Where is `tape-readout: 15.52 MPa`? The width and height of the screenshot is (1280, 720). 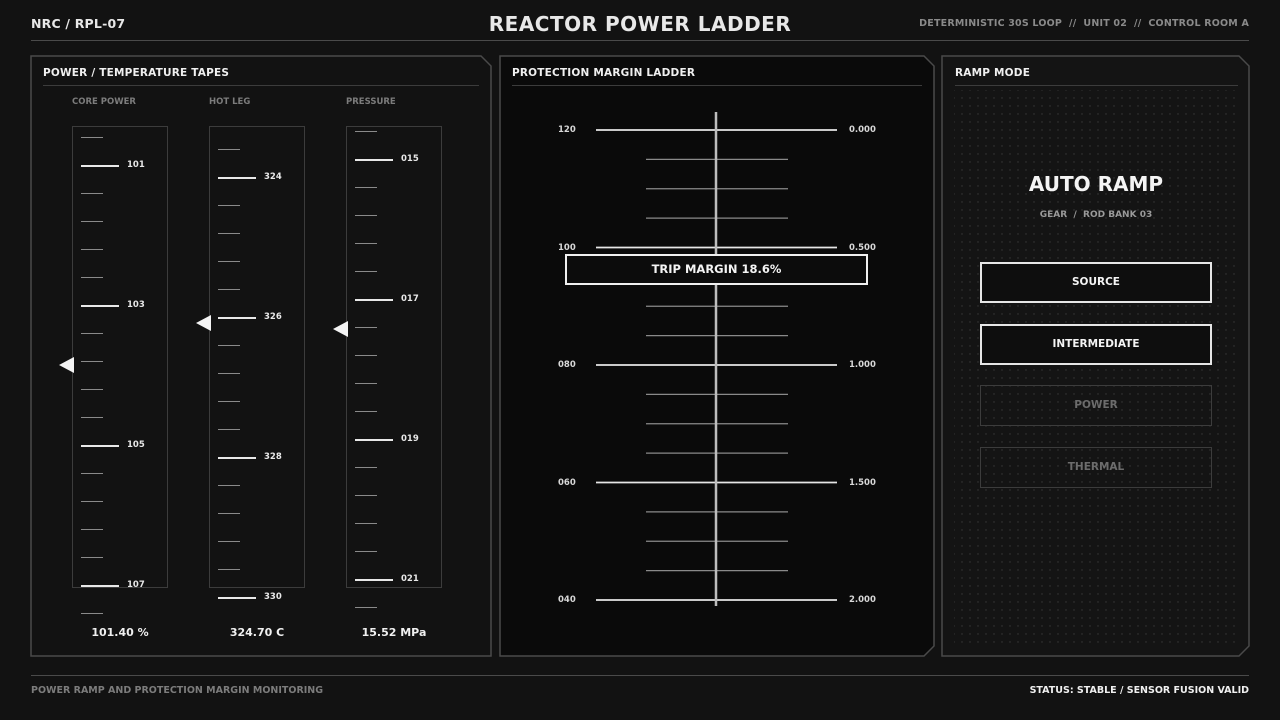 tape-readout: 15.52 MPa is located at coordinates (394, 632).